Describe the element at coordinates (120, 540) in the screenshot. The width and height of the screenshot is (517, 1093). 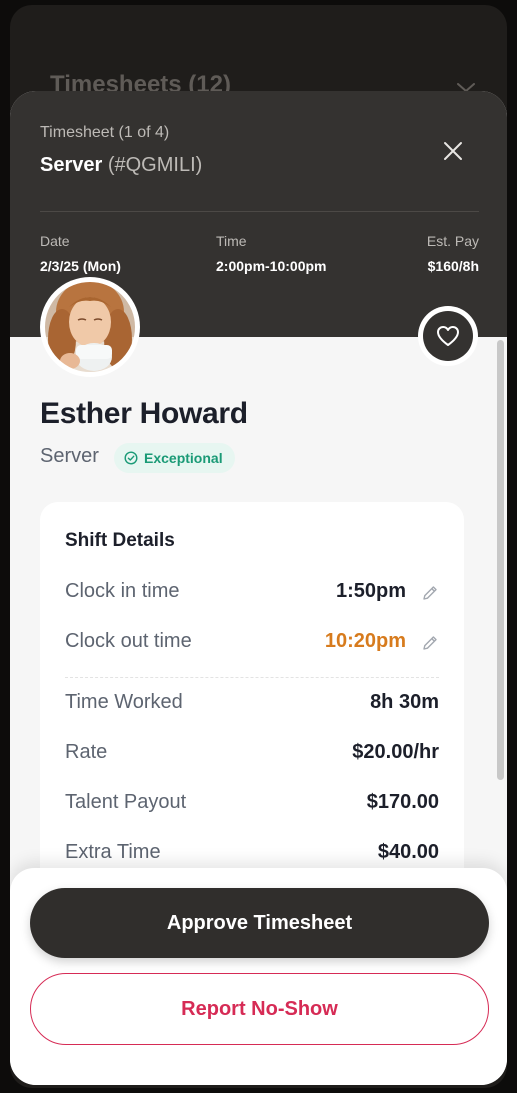
I see `shift-details-title: Shift Details` at that location.